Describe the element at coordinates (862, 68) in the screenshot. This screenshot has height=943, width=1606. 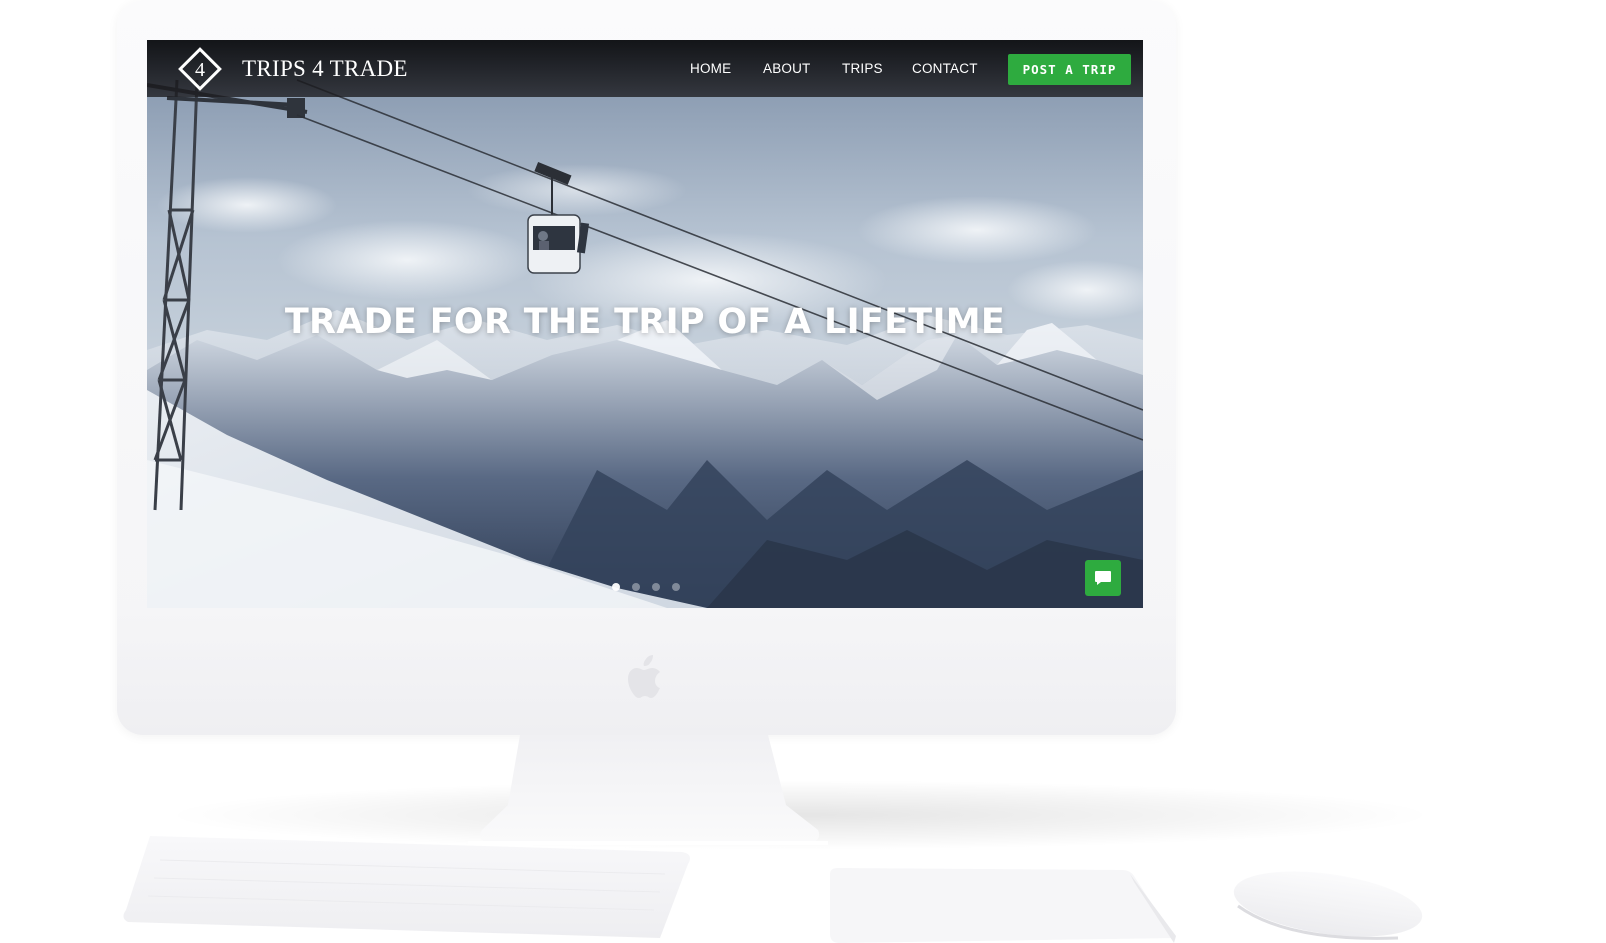
I see `nav-trips-link: TRIPS` at that location.